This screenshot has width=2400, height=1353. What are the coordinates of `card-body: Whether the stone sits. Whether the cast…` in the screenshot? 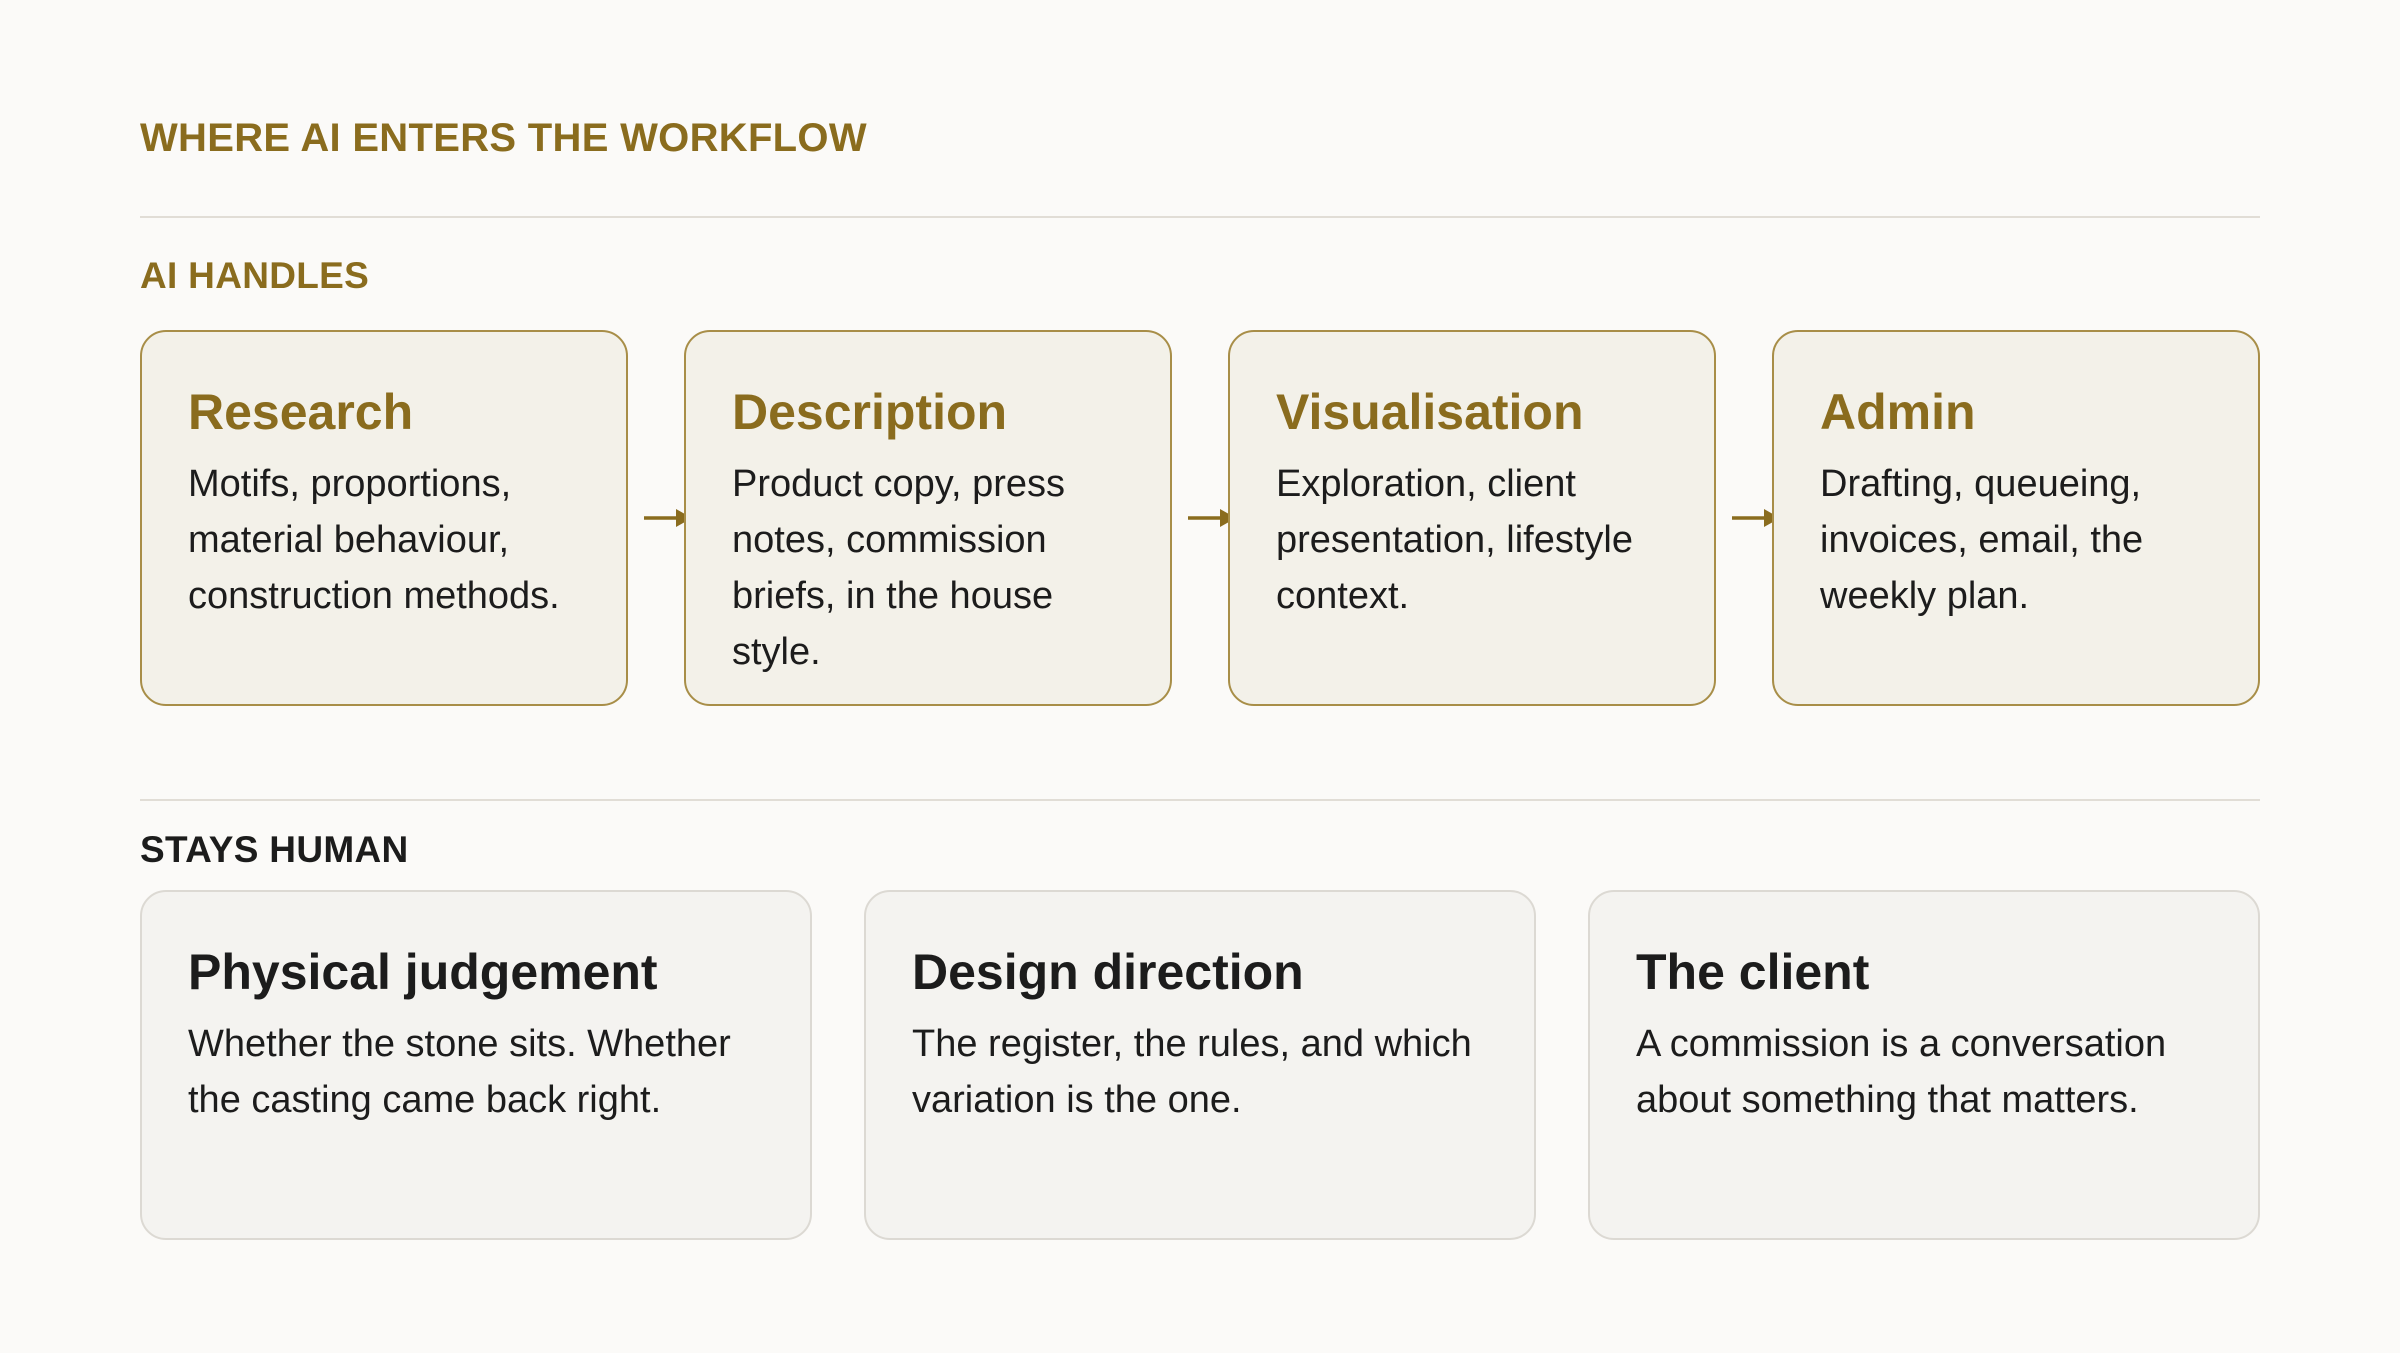 It's located at (459, 1072).